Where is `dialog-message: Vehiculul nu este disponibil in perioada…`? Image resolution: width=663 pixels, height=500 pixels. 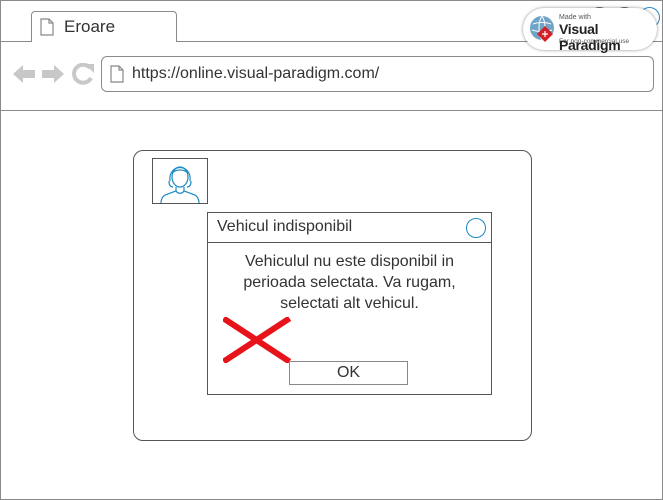
dialog-message: Vehiculul nu este disponibil in perioada… is located at coordinates (349, 282).